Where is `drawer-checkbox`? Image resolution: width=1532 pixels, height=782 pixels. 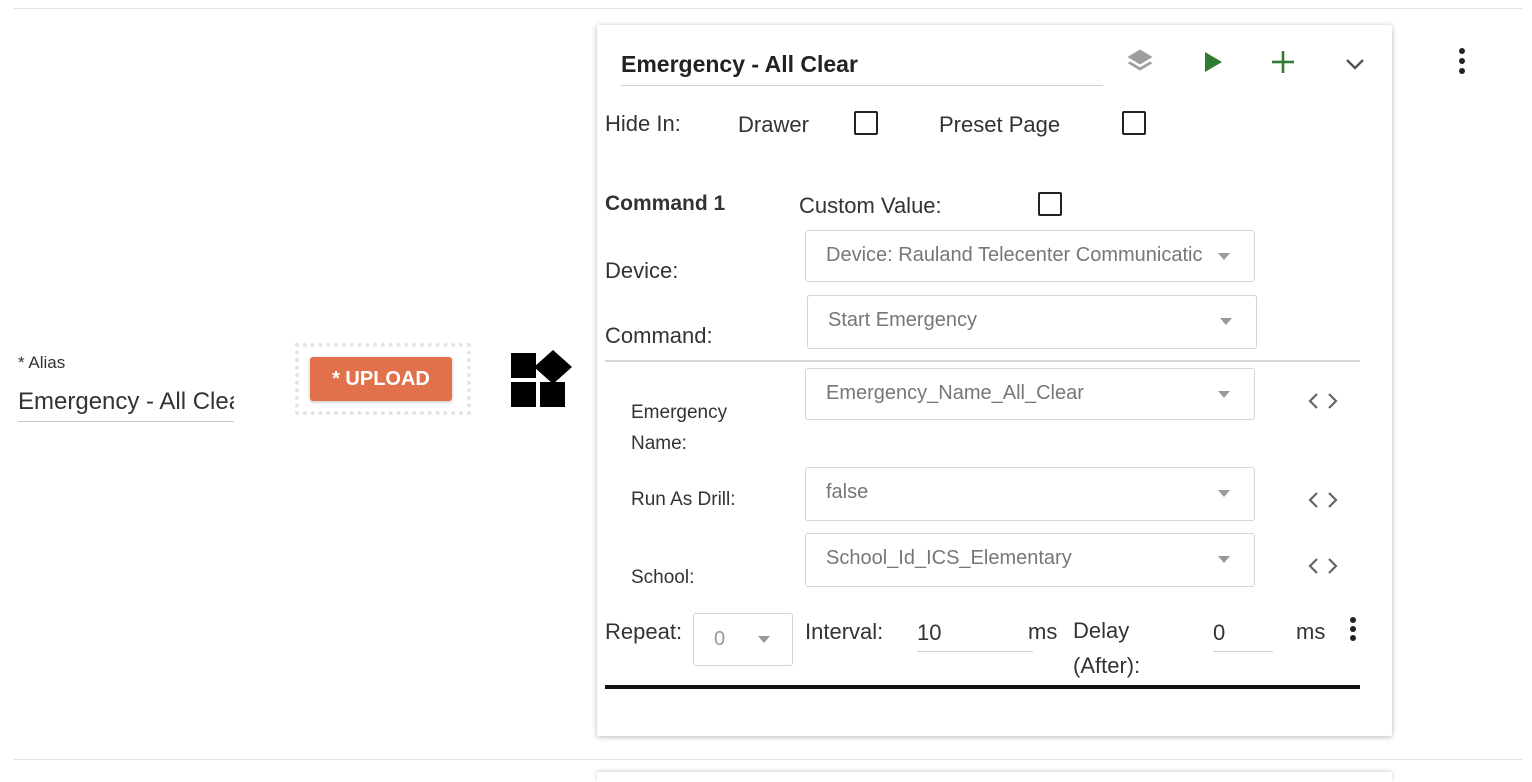 drawer-checkbox is located at coordinates (866, 123).